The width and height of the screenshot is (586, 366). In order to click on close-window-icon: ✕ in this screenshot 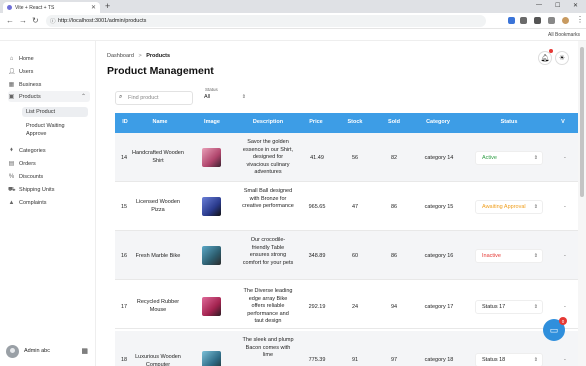, I will do `click(575, 5)`.